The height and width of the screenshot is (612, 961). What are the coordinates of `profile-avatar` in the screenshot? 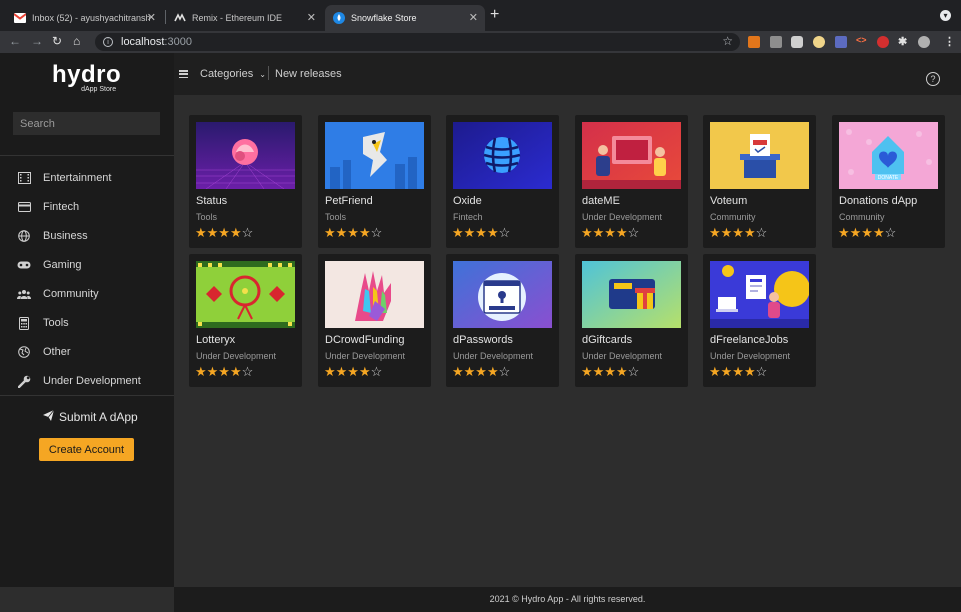 It's located at (924, 42).